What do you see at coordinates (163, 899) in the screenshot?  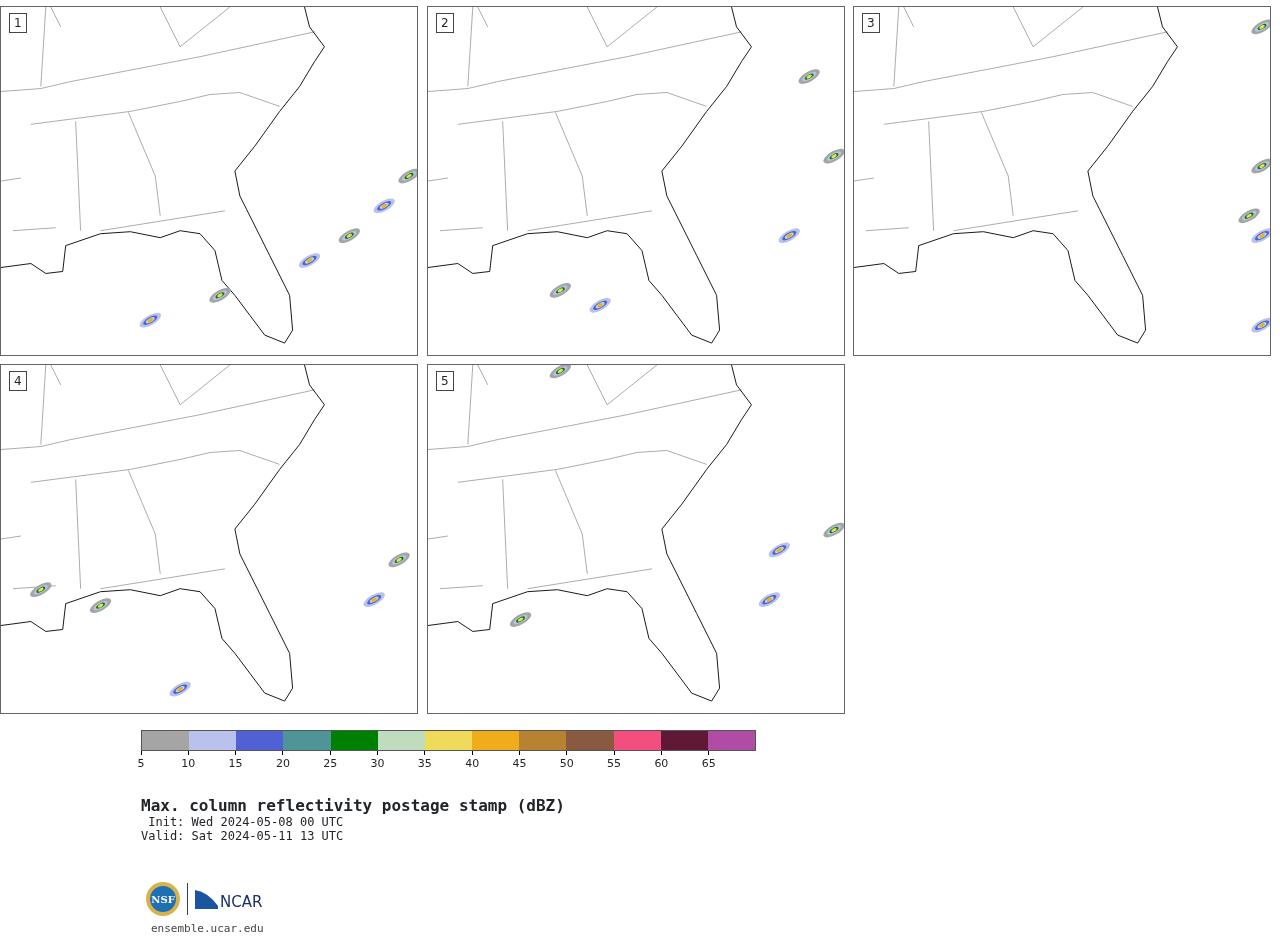 I see `nsf-logo: NSF` at bounding box center [163, 899].